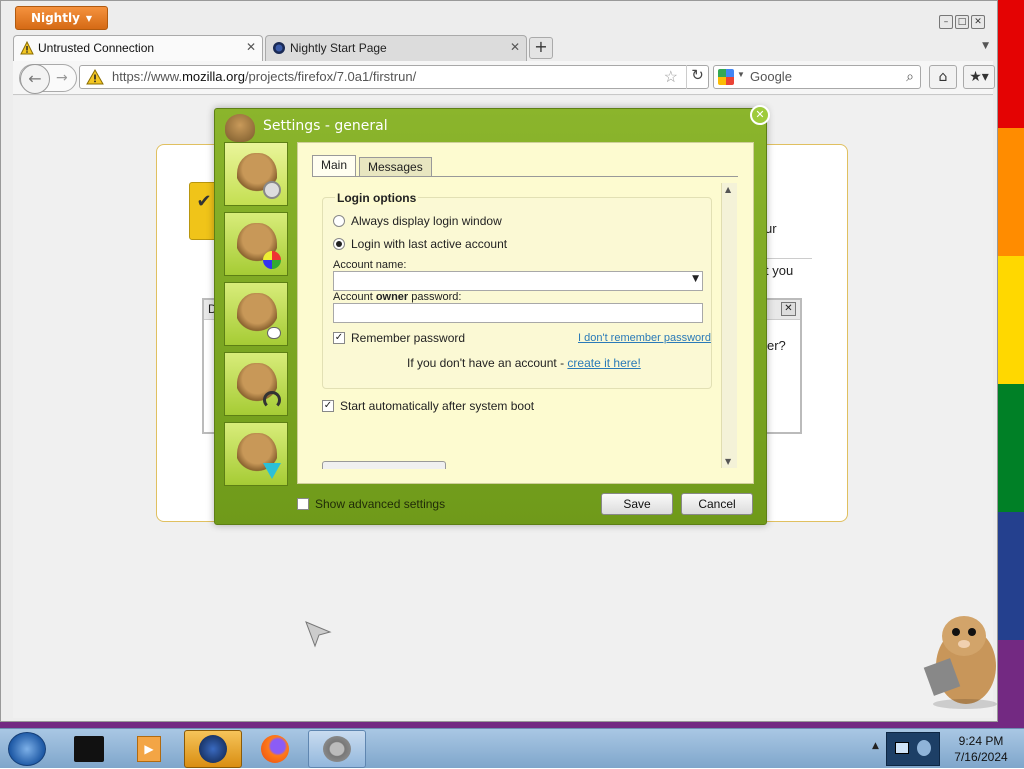 This screenshot has height=769, width=1024. What do you see at coordinates (776, 345) in the screenshot?
I see `page-text-fragment: er?` at bounding box center [776, 345].